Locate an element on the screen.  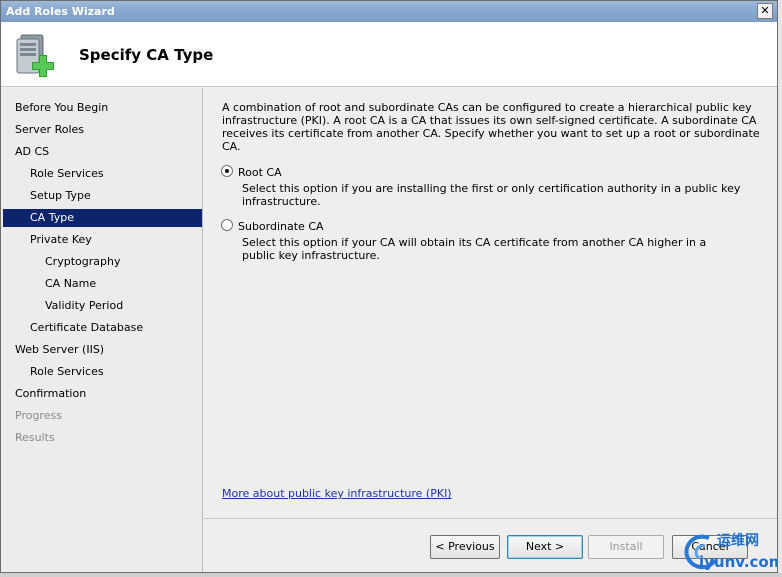
background-window-edge is located at coordinates (780, 288).